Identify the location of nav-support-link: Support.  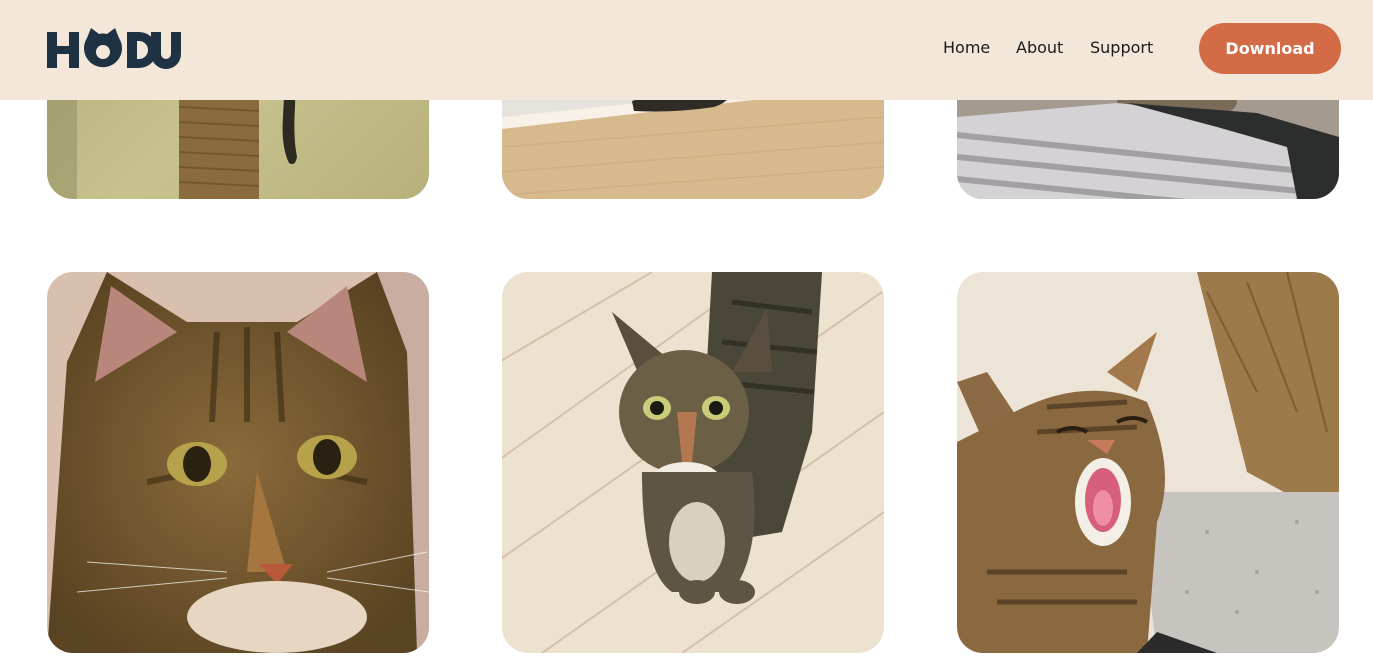
(1121, 47).